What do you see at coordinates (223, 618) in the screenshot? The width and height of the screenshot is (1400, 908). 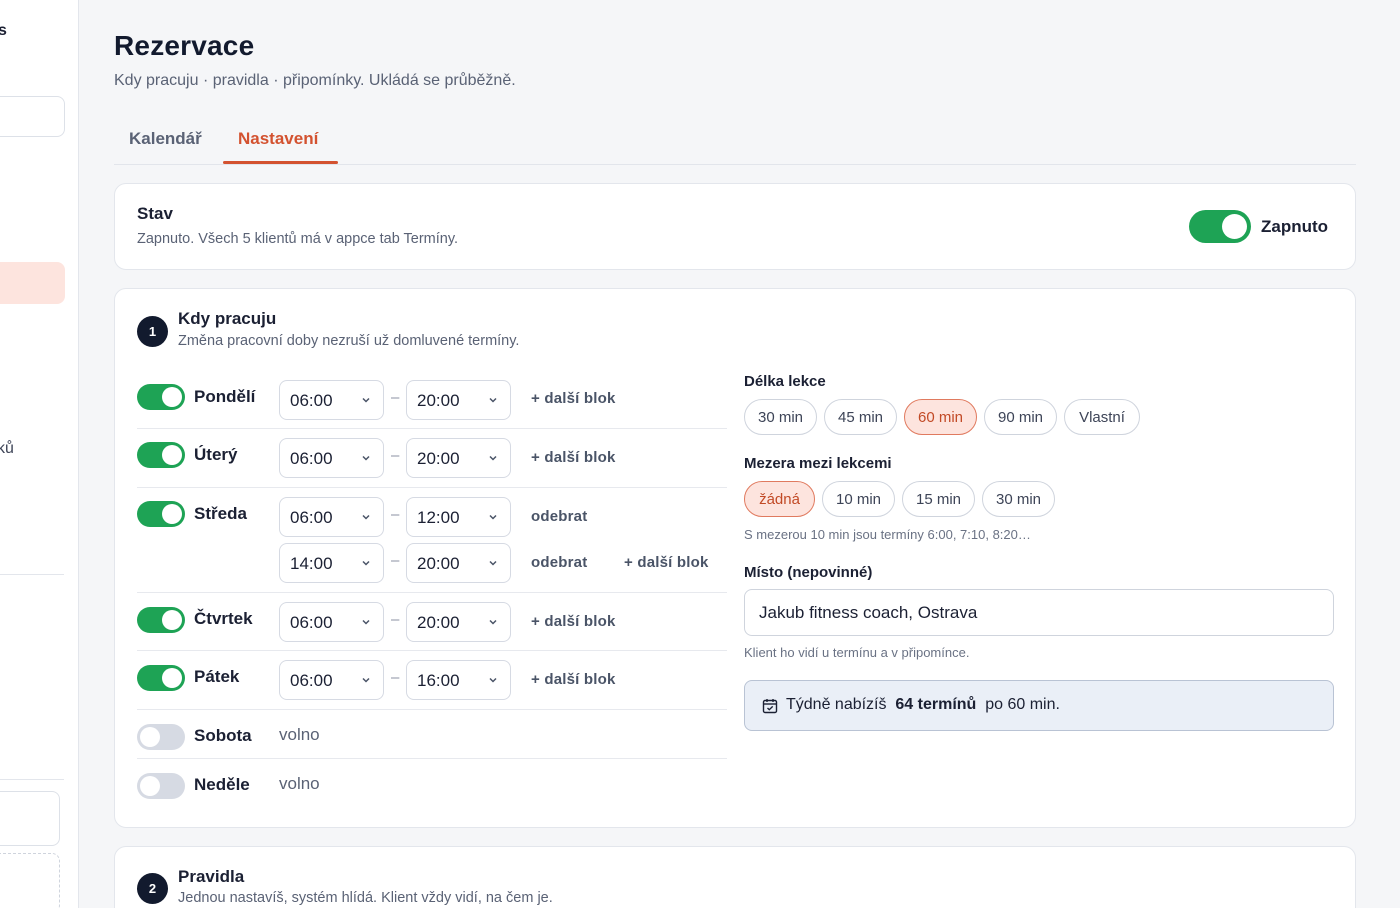 I see `day-name-thursday: Čtvrtek` at bounding box center [223, 618].